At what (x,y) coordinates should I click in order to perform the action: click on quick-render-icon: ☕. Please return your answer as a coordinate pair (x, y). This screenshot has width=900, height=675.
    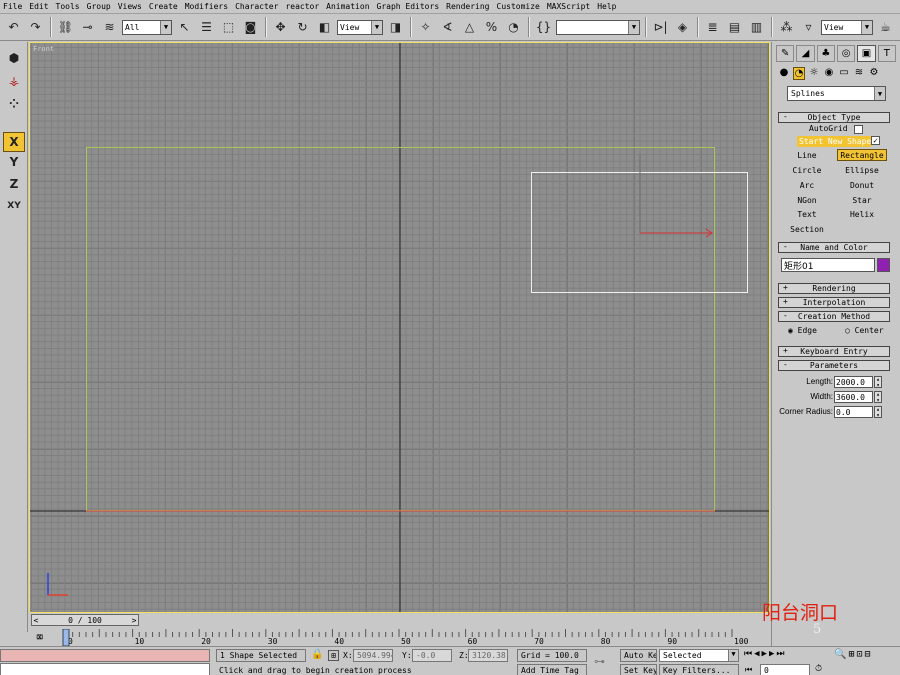
    Looking at the image, I should click on (885, 27).